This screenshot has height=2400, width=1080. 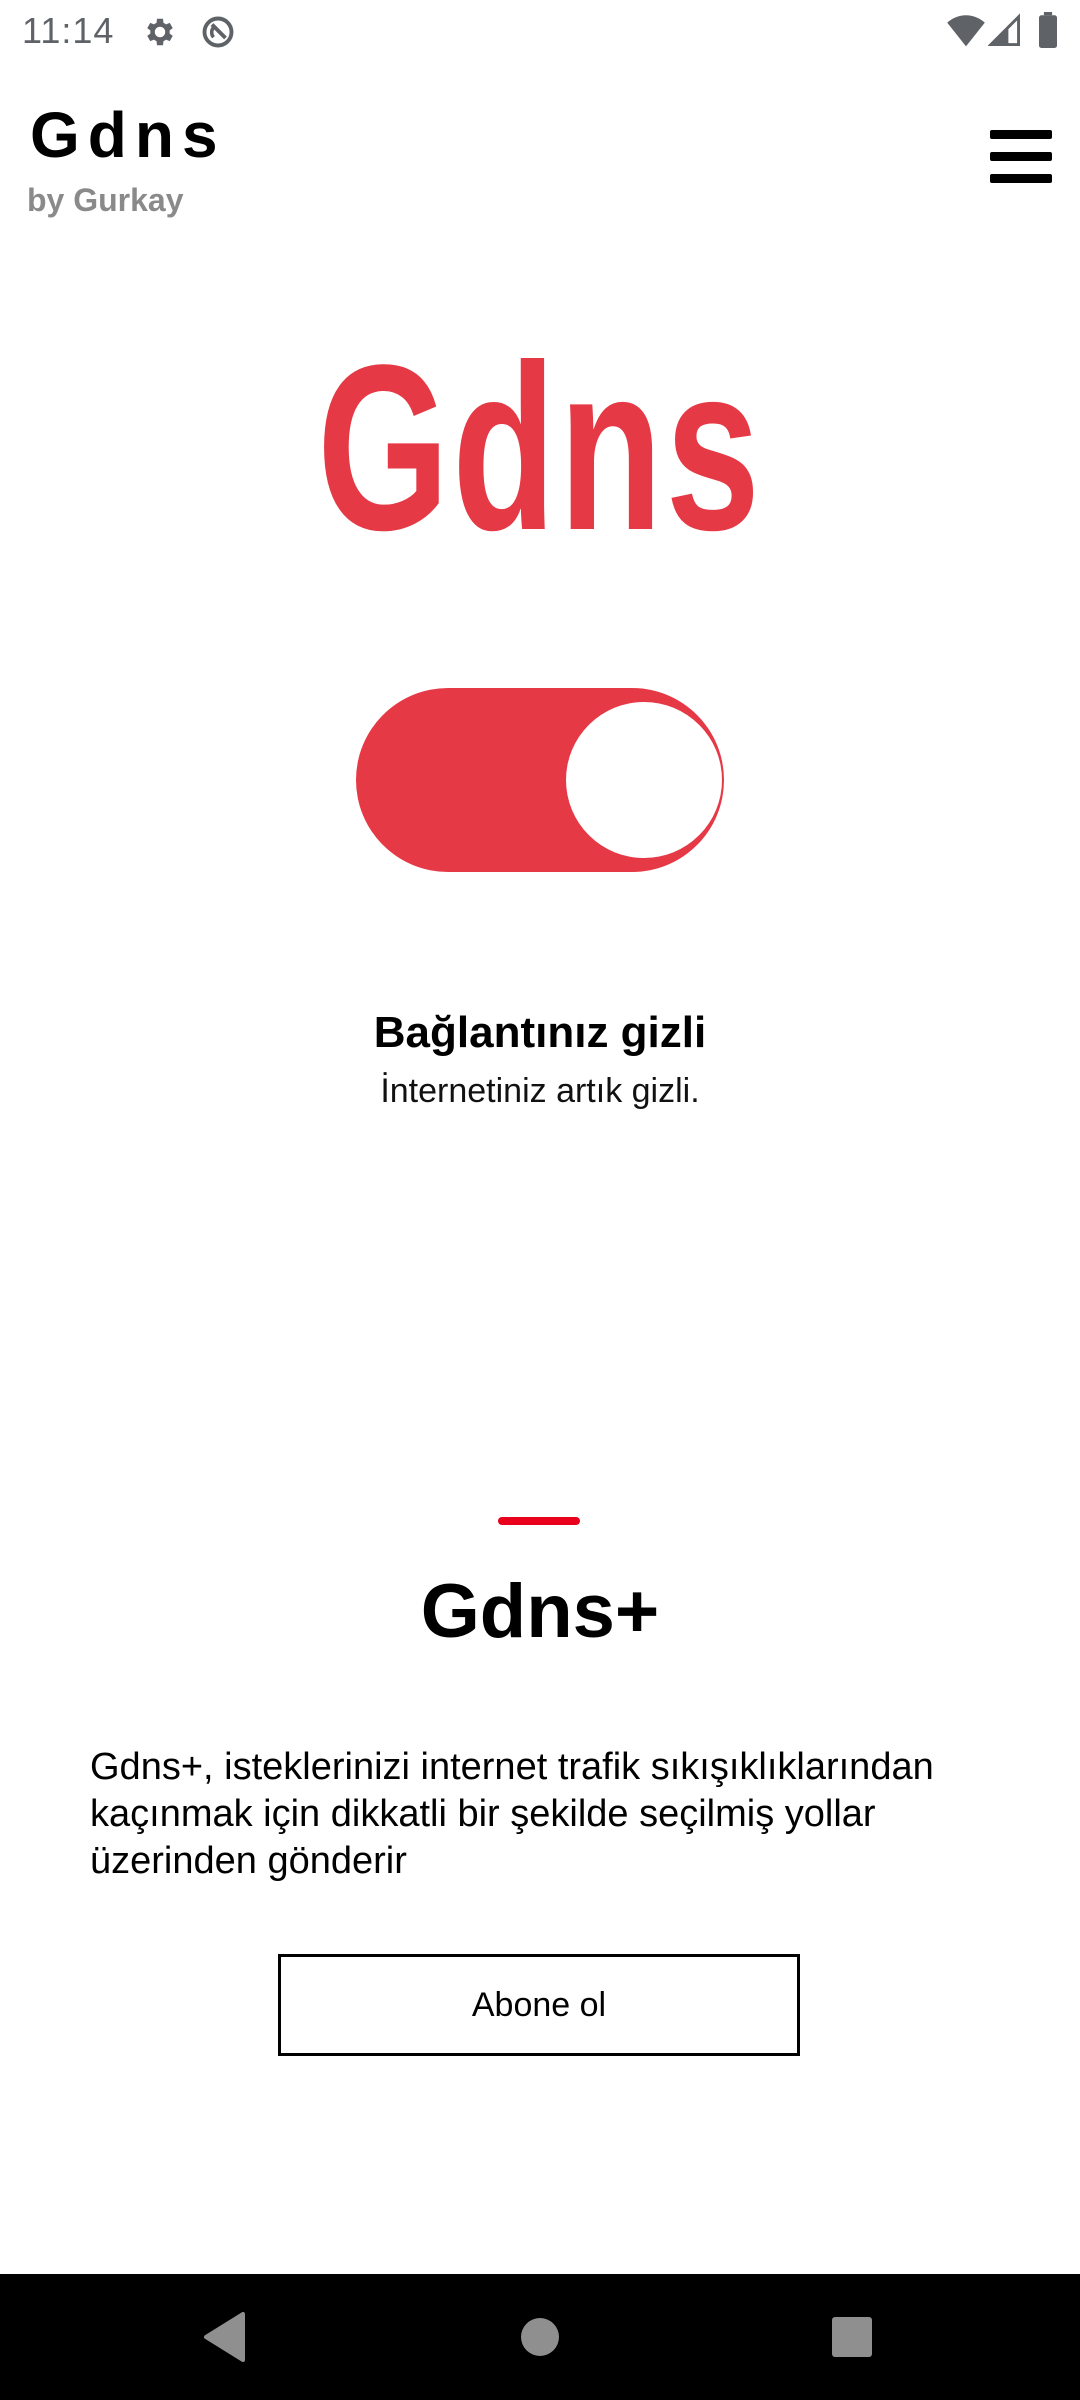 I want to click on back-button, so click(x=226, y=2337).